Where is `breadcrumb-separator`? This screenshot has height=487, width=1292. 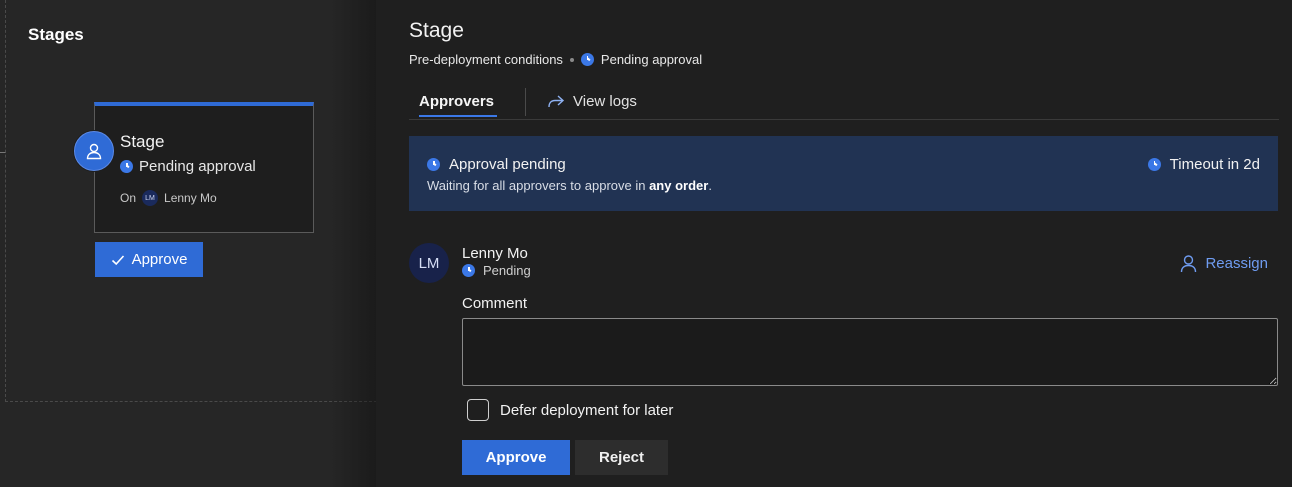 breadcrumb-separator is located at coordinates (571, 59).